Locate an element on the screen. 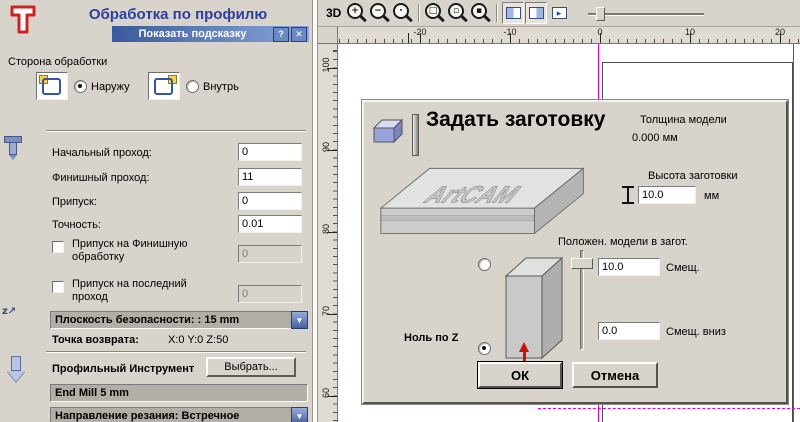 The width and height of the screenshot is (800, 422). blank-height-label: Высота заготовки is located at coordinates (693, 176).